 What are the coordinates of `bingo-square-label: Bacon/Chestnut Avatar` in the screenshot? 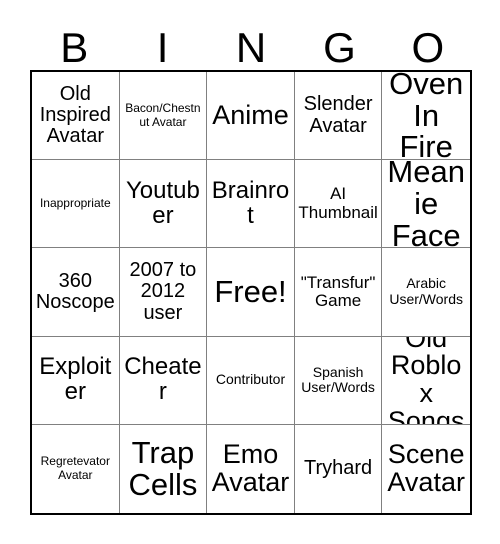 It's located at (163, 114).